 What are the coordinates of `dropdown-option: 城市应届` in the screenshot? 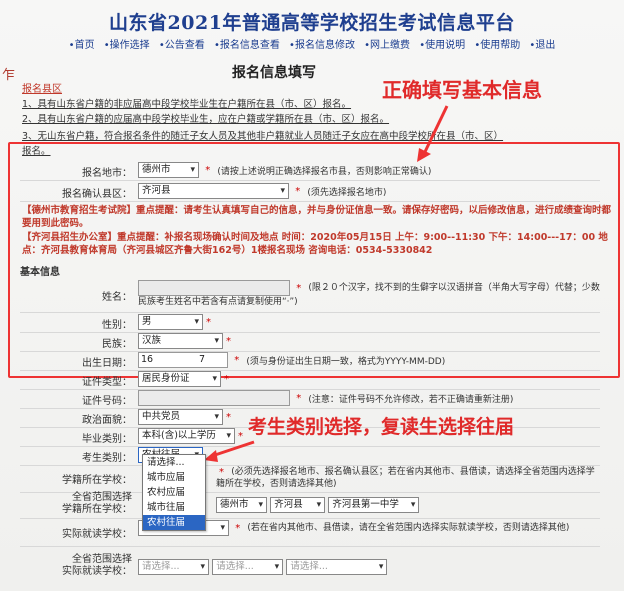 It's located at (174, 477).